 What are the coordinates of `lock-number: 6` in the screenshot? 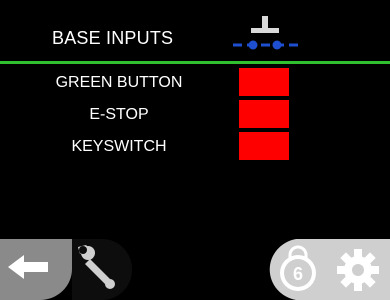 It's located at (298, 274).